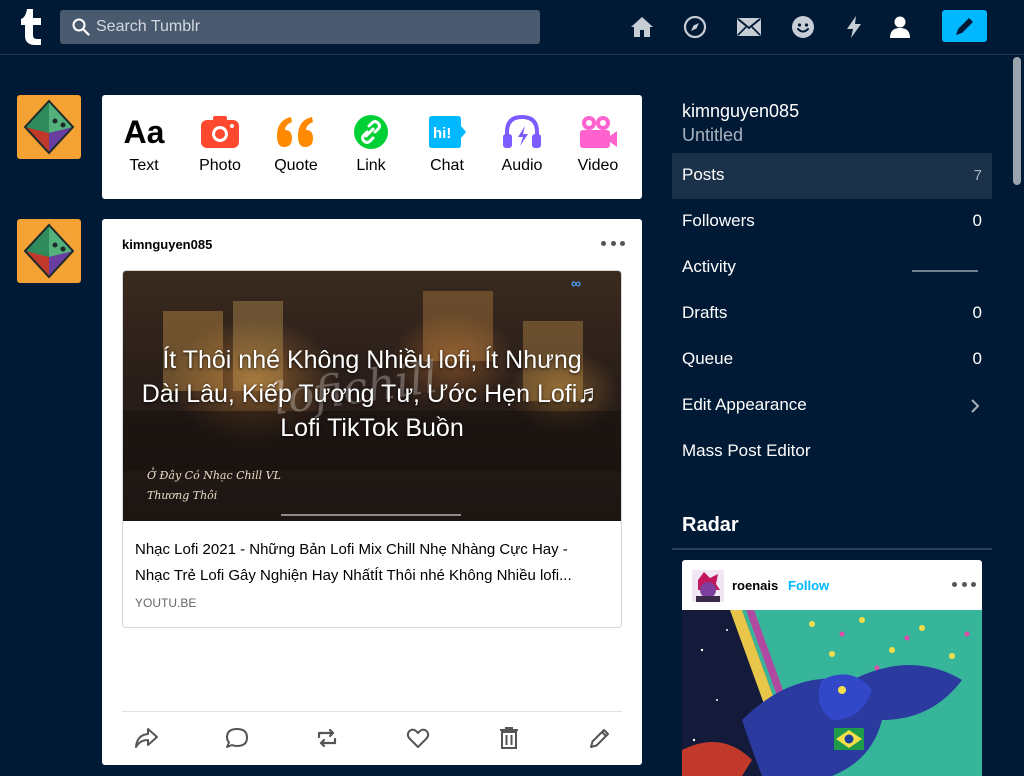 The height and width of the screenshot is (776, 1024). Describe the element at coordinates (832, 314) in the screenshot. I see `sidebar-item-drafts: Drafts 0` at that location.